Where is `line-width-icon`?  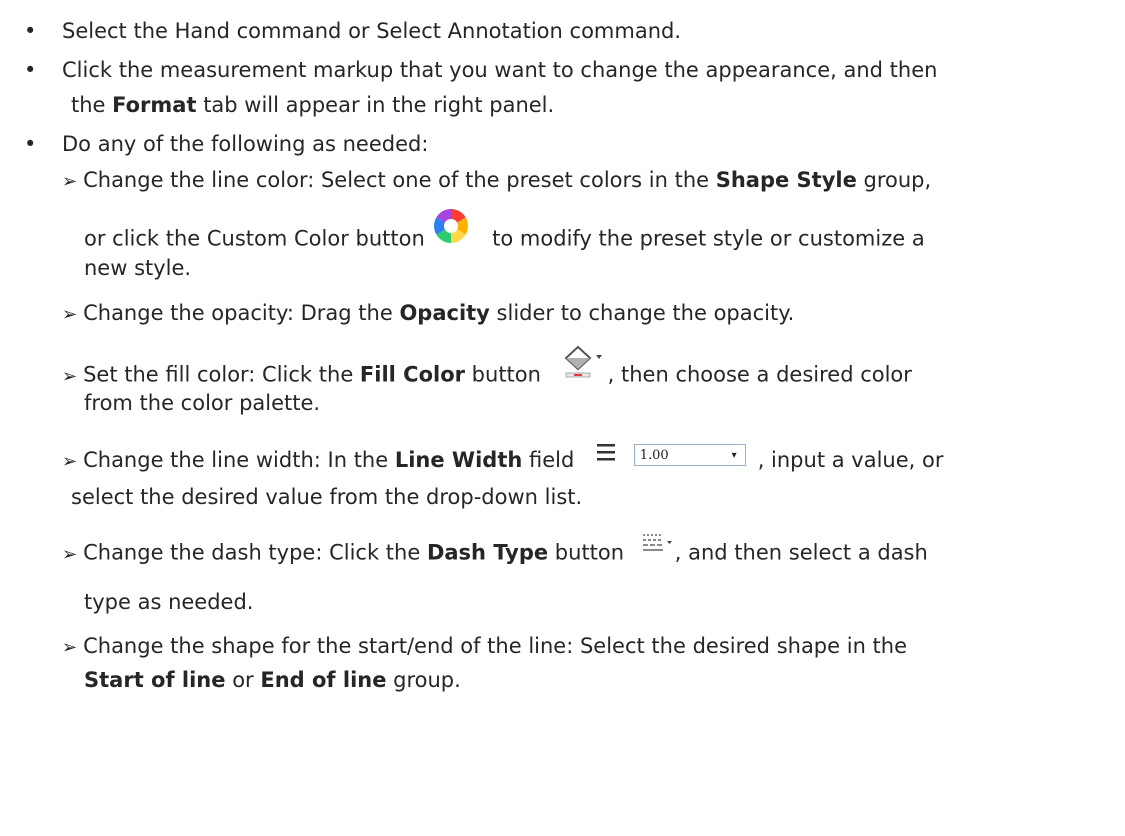
line-width-icon is located at coordinates (606, 455).